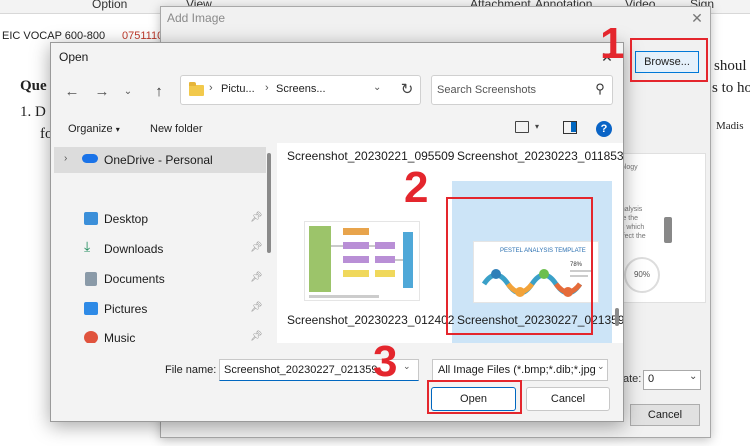 This screenshot has width=750, height=446. What do you see at coordinates (370, 320) in the screenshot?
I see `file-item-label: Screenshot_20230223_012402` at bounding box center [370, 320].